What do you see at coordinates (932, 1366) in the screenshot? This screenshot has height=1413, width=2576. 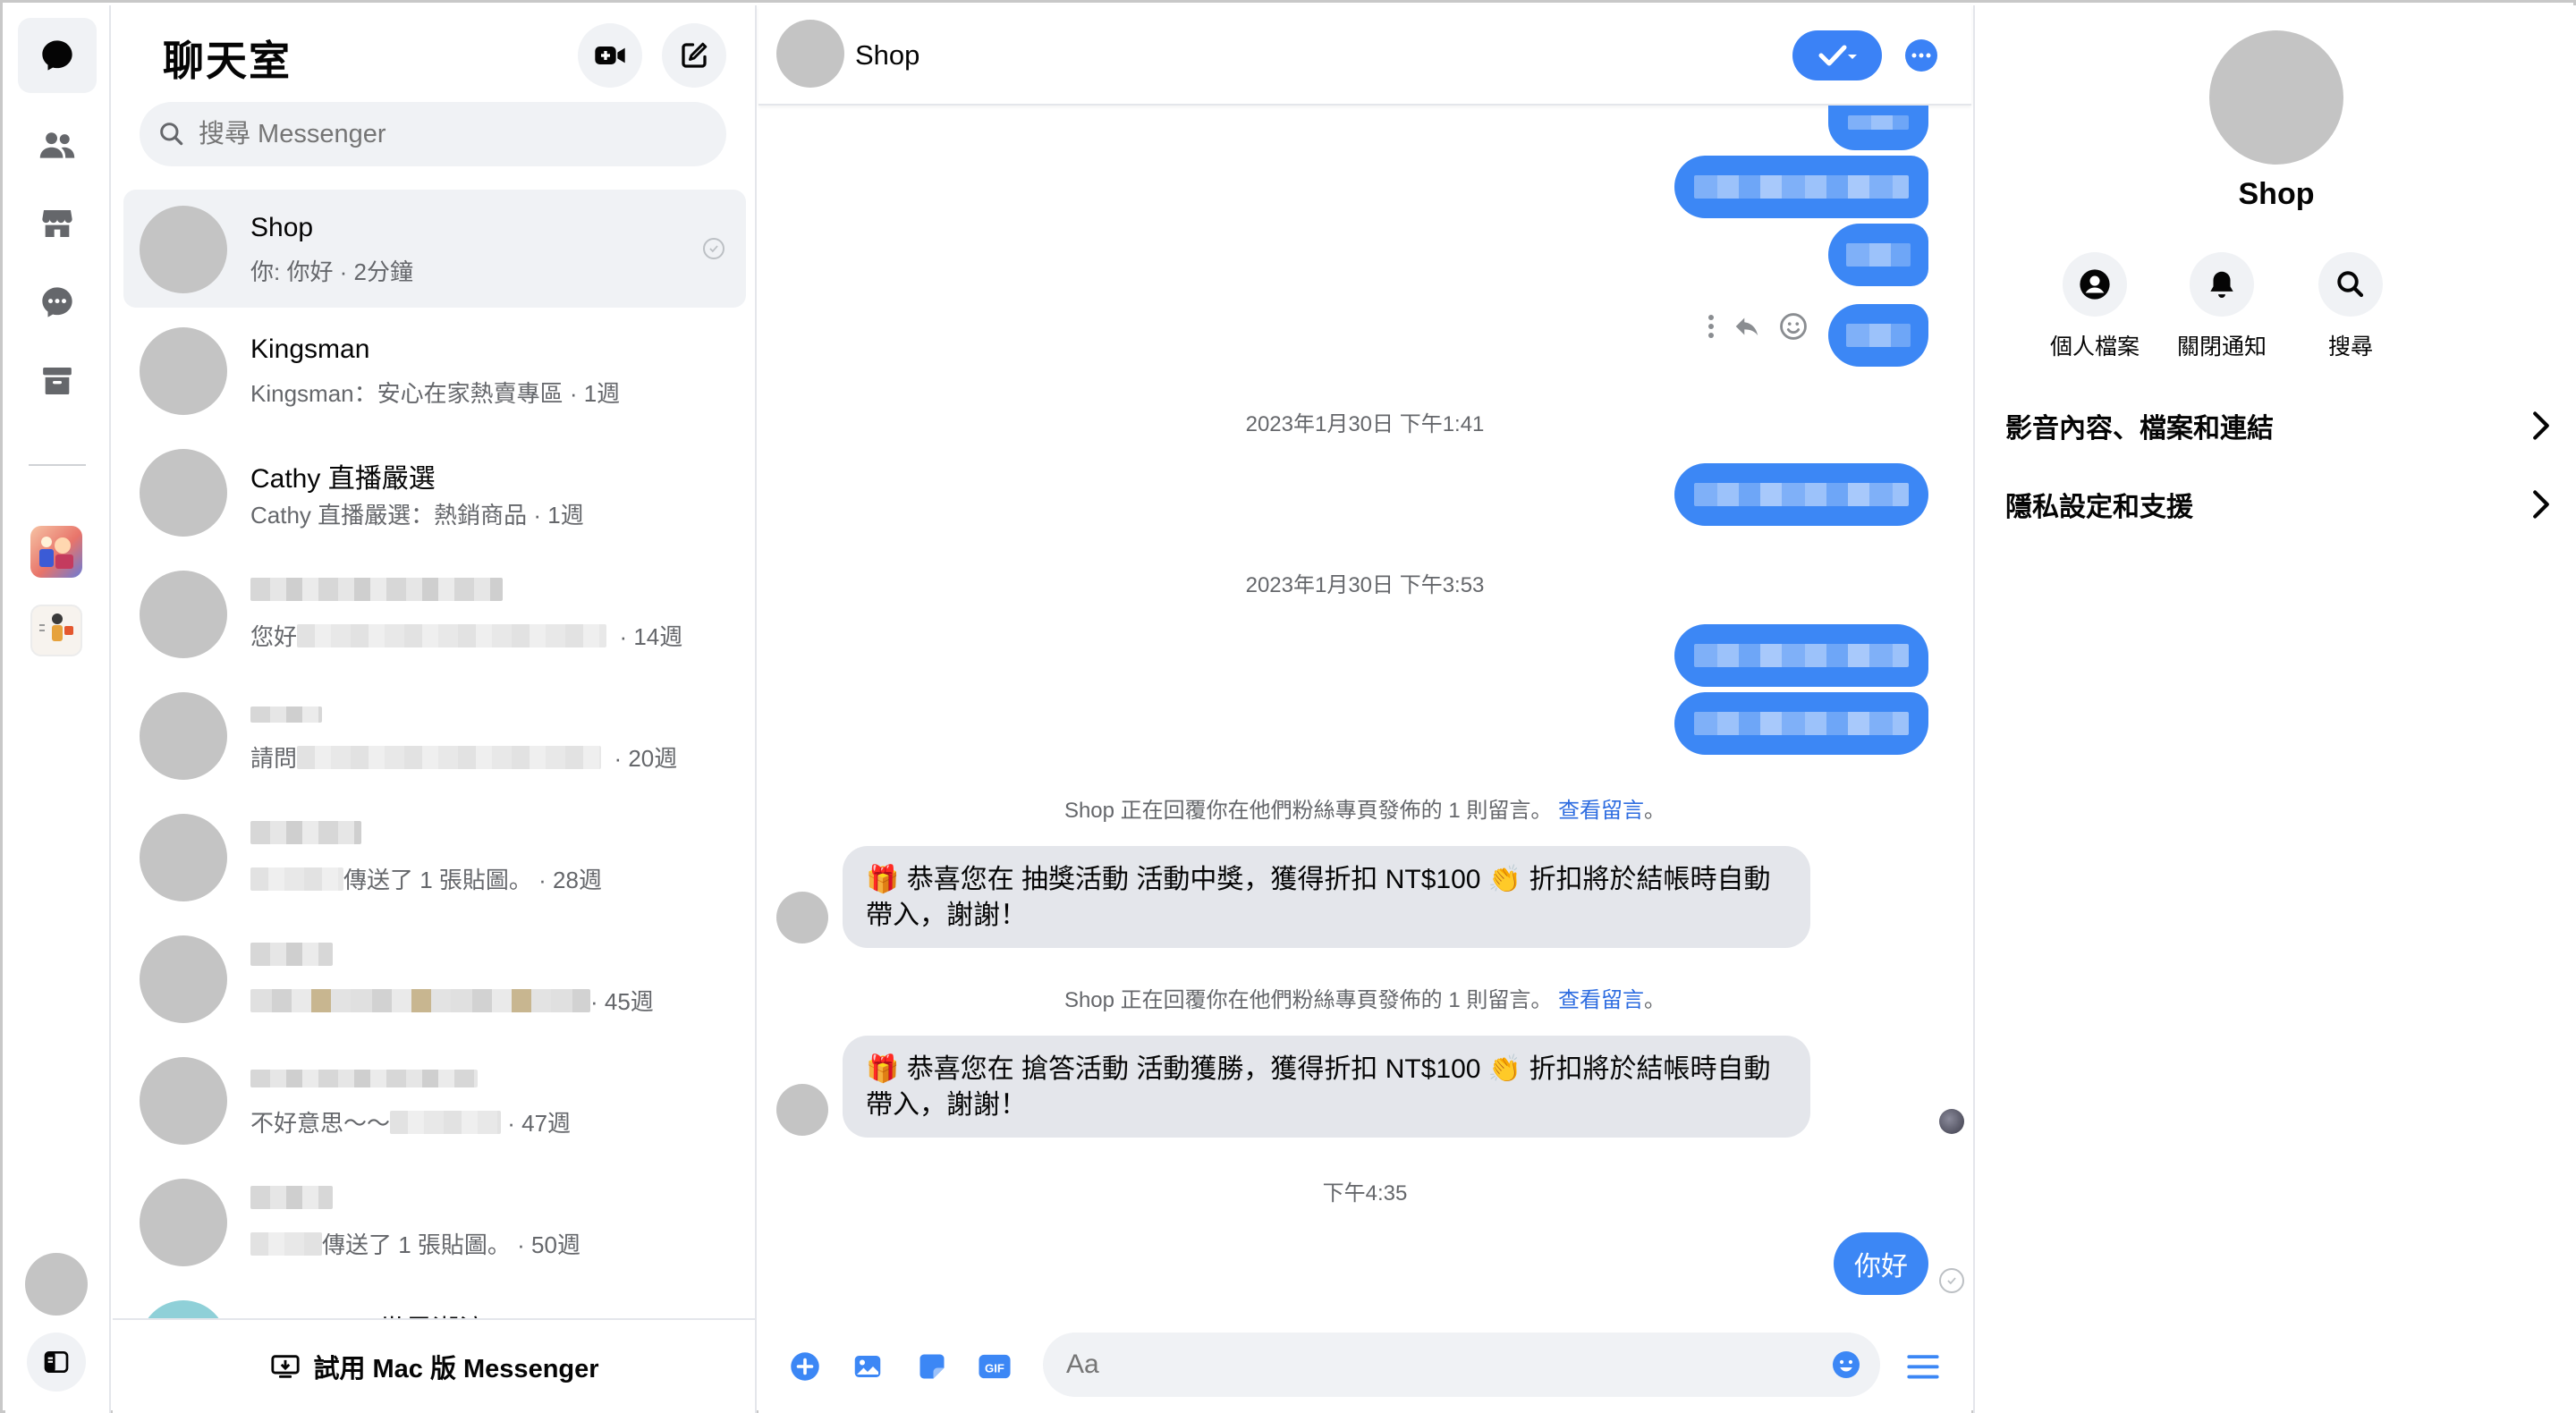 I see `sticker-button` at bounding box center [932, 1366].